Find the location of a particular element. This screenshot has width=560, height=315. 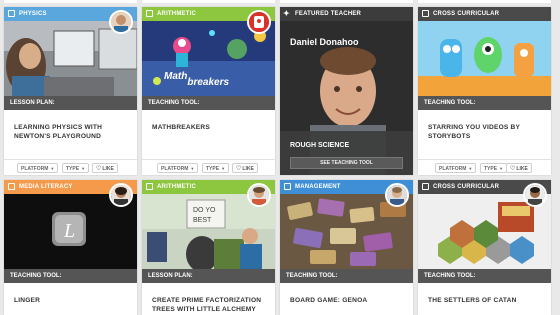

teacher-name: Daniel Donahoo is located at coordinates (324, 42).